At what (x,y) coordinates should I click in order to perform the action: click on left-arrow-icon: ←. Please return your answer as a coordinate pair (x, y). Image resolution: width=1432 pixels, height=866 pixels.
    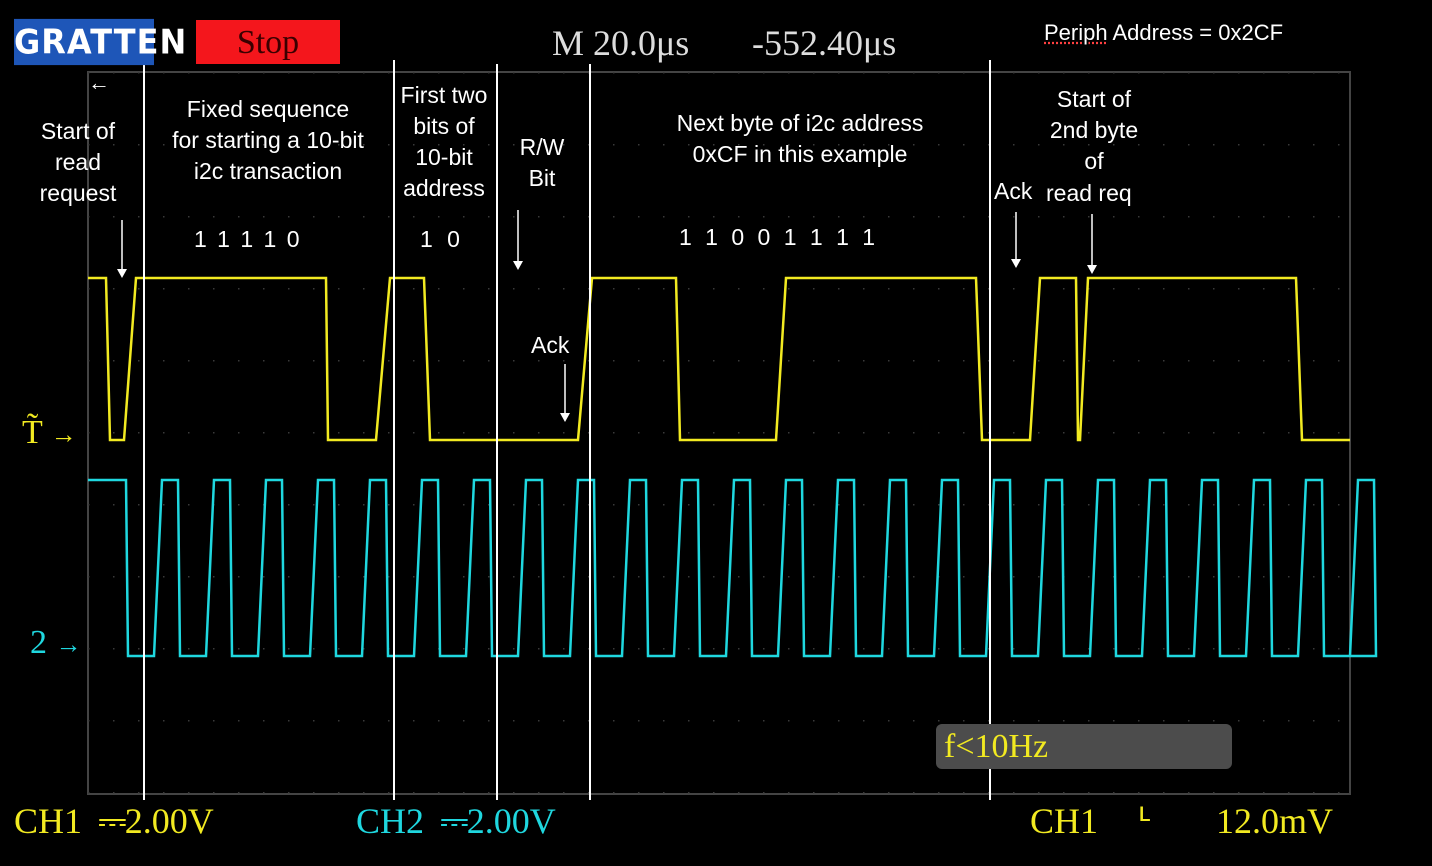
    Looking at the image, I should click on (99, 82).